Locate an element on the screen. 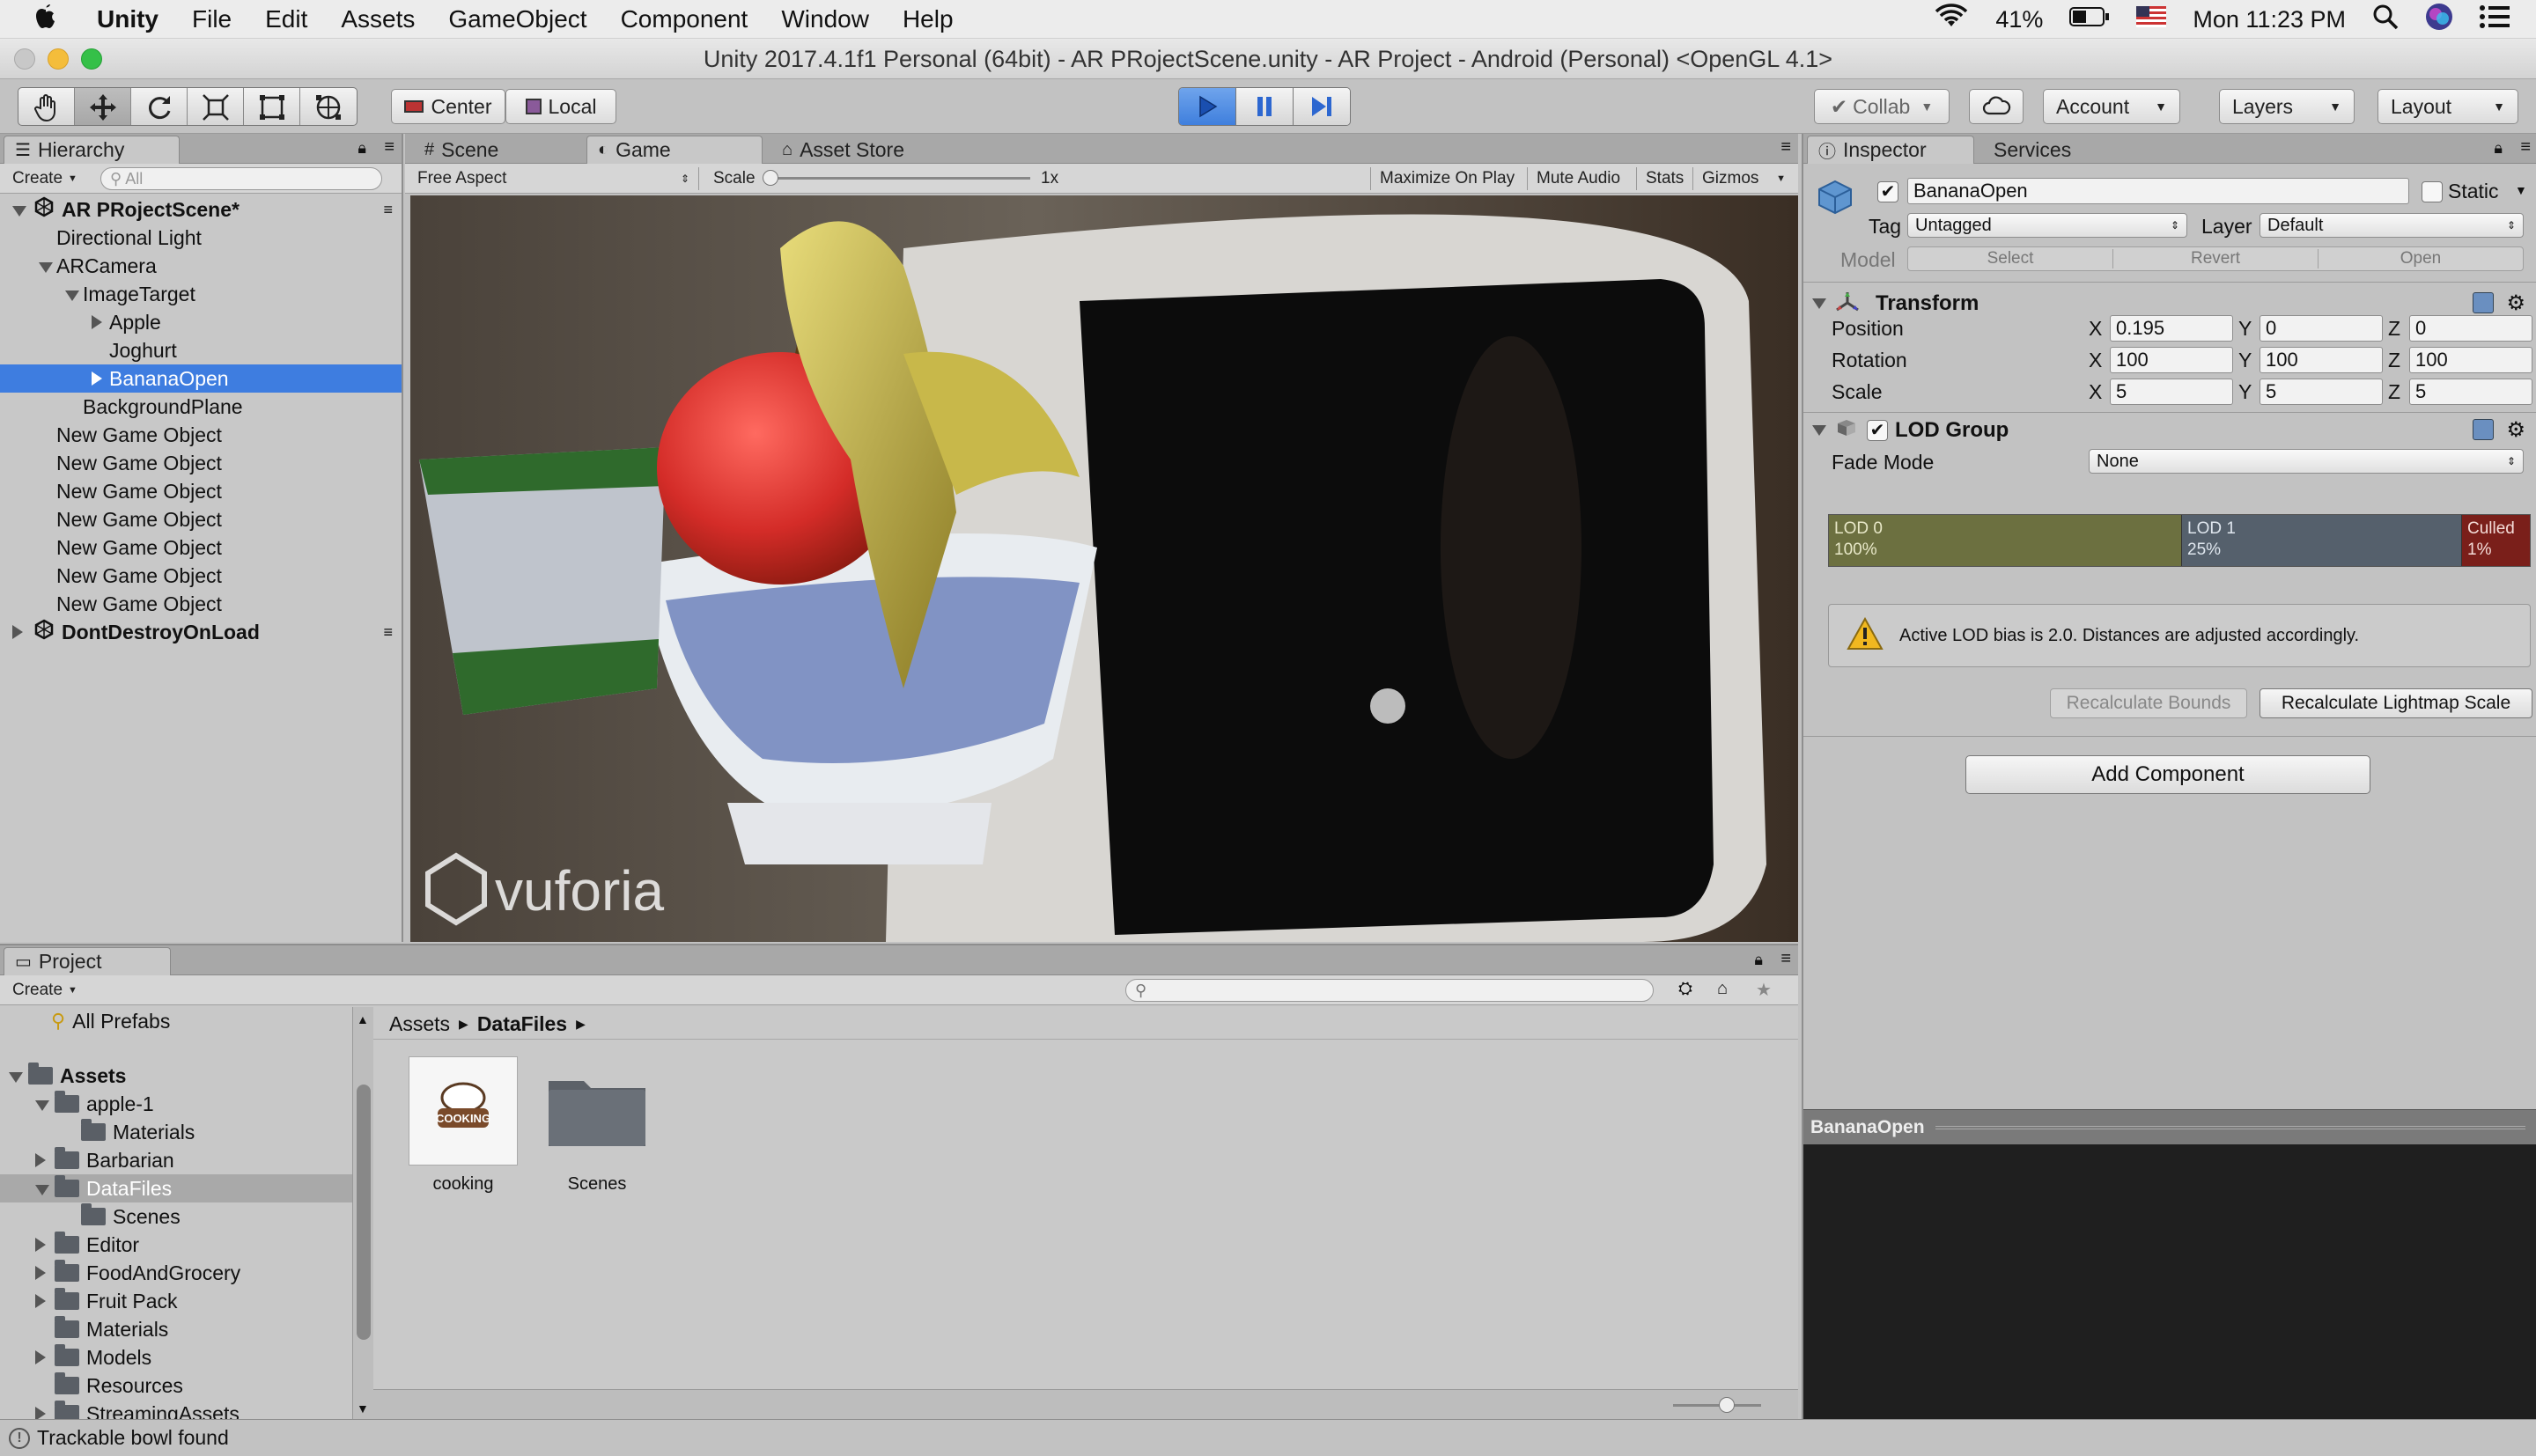 This screenshot has width=2536, height=1456. menu-app-unity: Unity is located at coordinates (128, 19).